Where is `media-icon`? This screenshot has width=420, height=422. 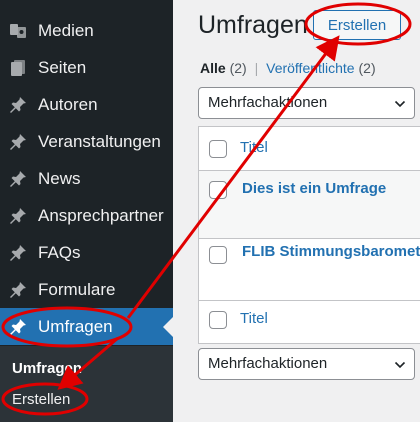
media-icon is located at coordinates (18, 31).